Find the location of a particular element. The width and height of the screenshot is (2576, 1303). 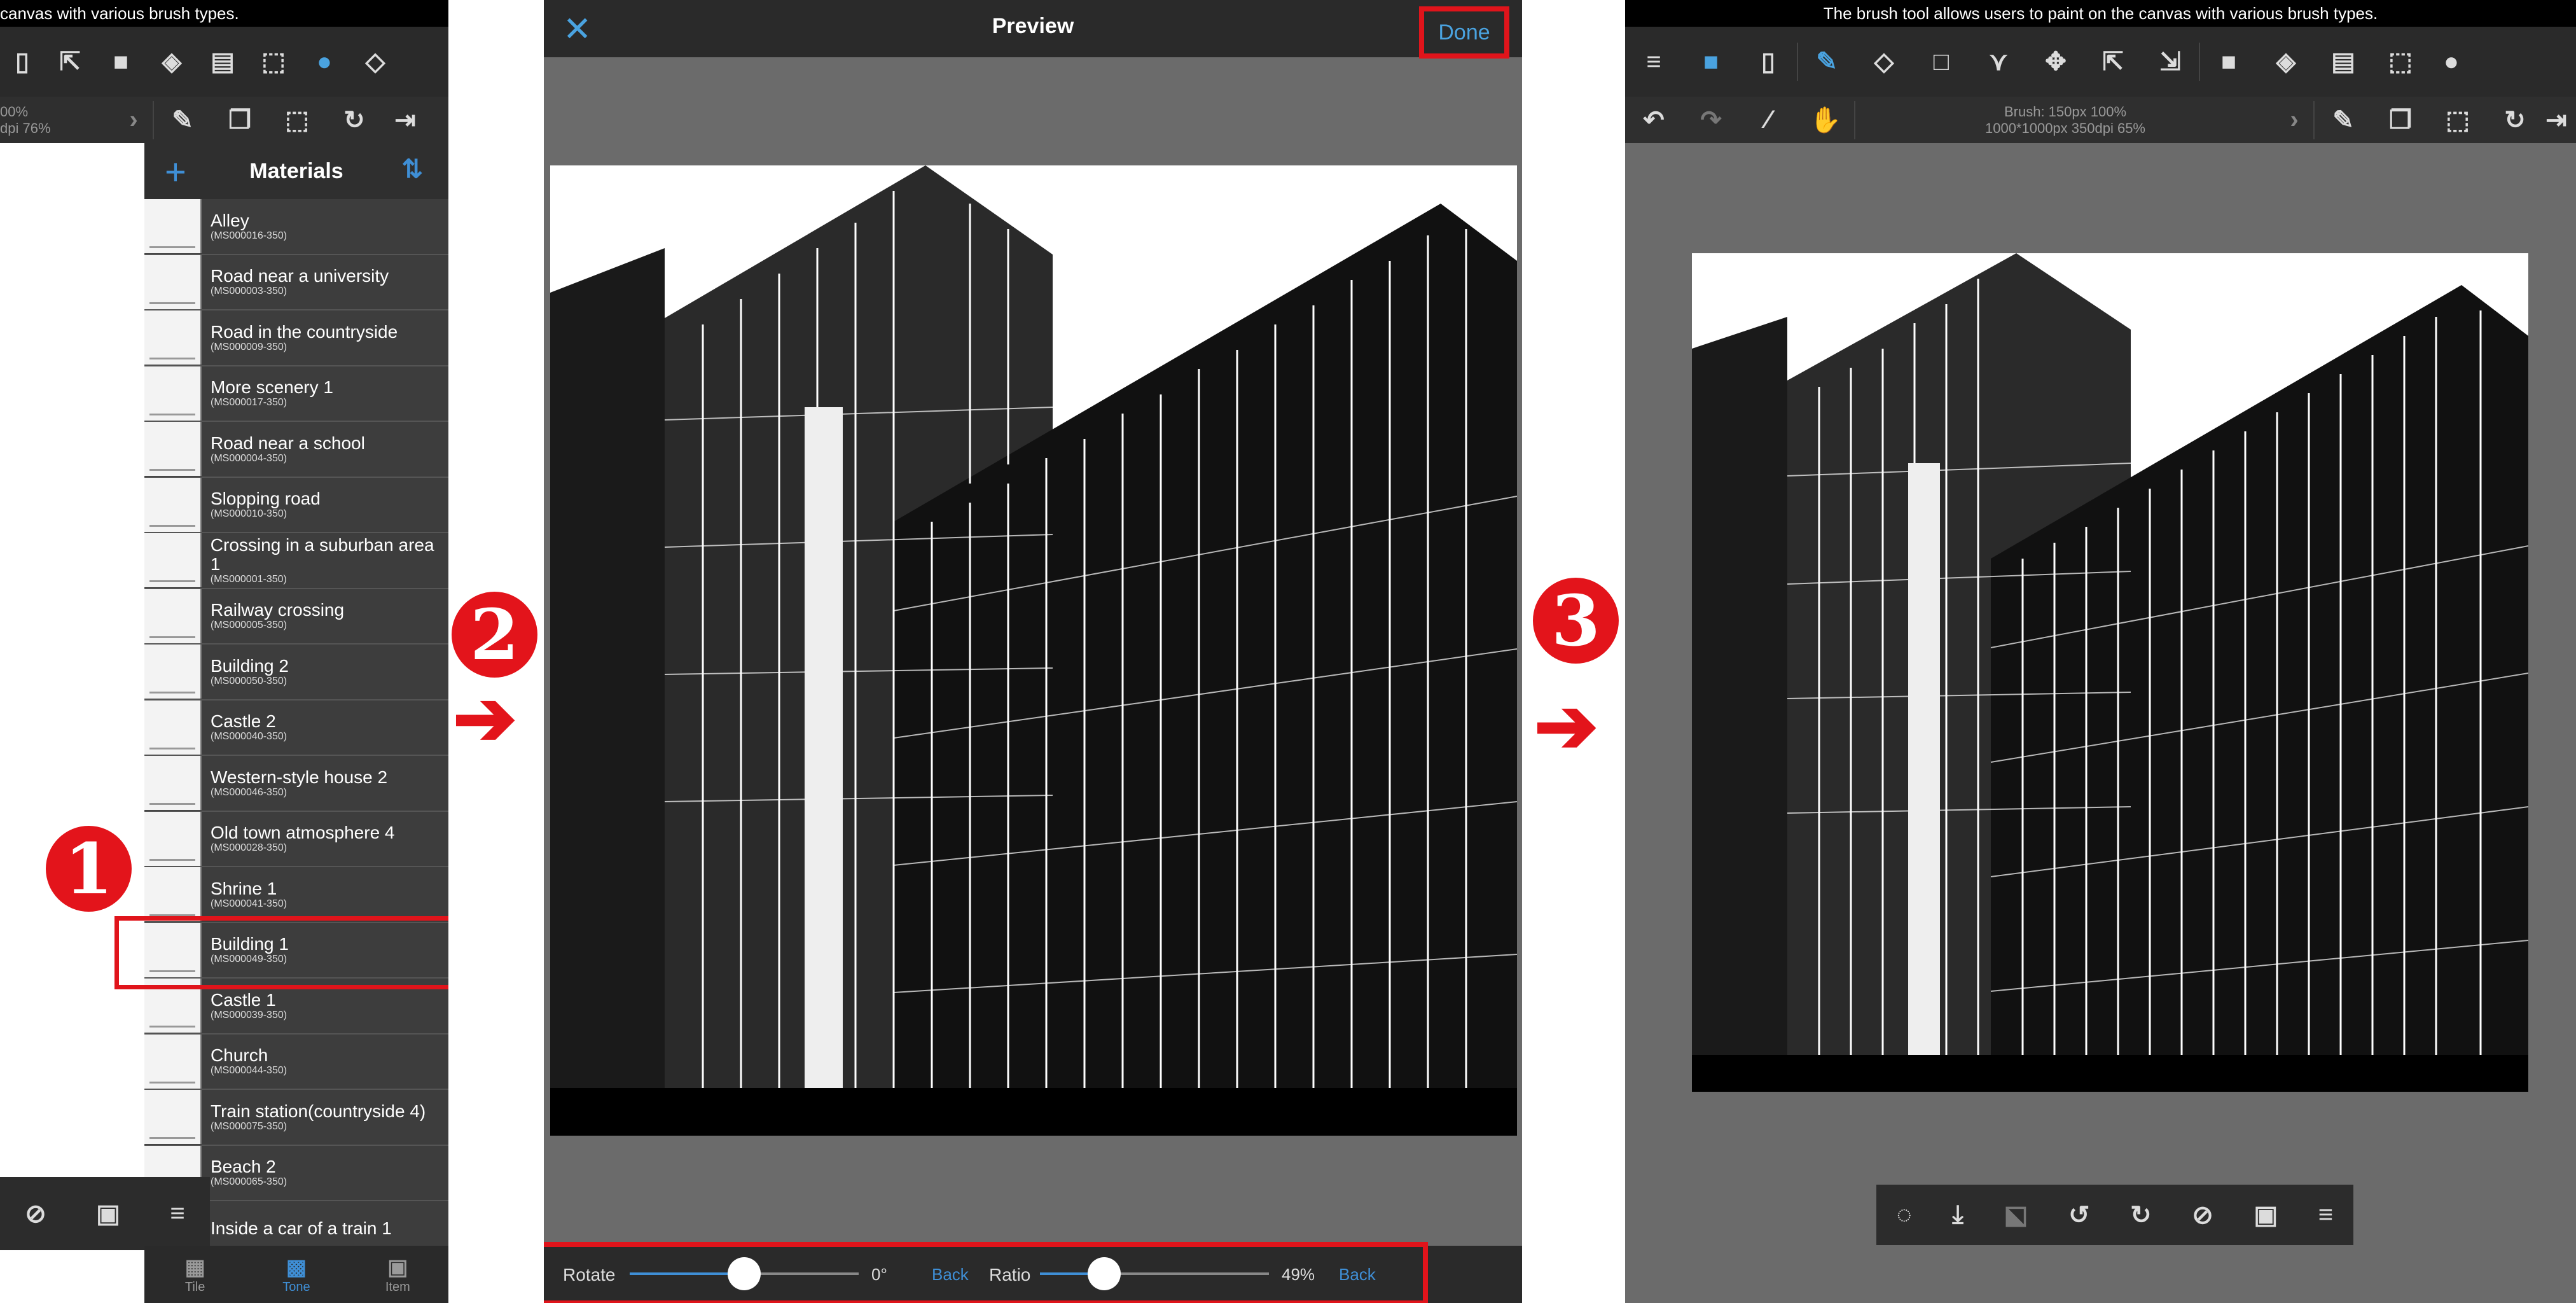

ratio-slider is located at coordinates (1154, 1273).